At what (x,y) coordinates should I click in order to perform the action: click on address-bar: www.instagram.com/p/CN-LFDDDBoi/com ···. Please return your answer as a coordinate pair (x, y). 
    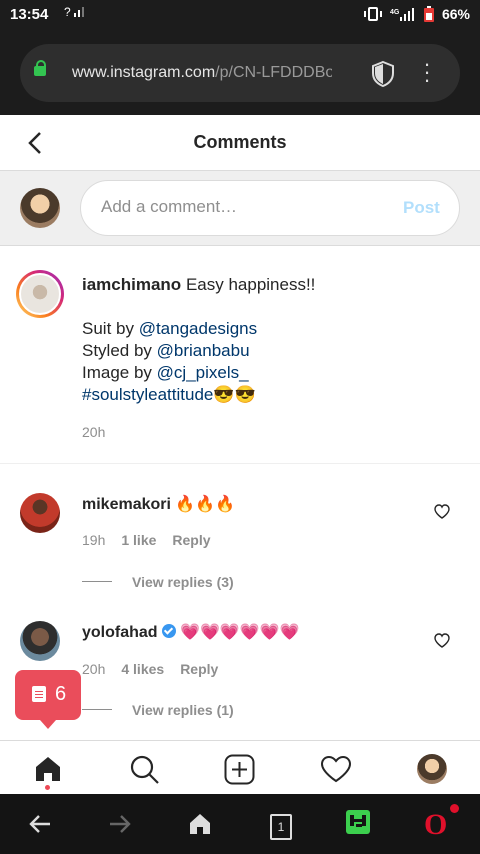
    Looking at the image, I should click on (240, 73).